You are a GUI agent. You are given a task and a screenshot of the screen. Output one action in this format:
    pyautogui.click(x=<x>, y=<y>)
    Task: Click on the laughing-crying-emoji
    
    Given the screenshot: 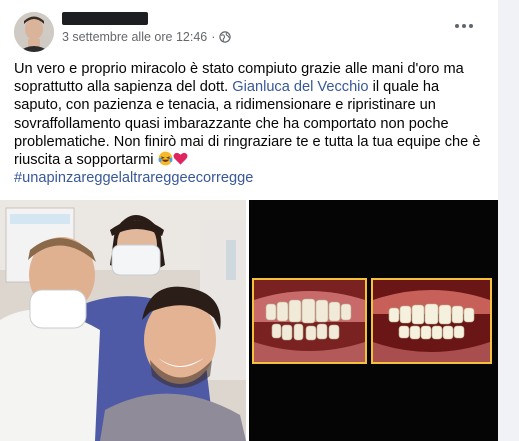 What is the action you would take?
    pyautogui.click(x=165, y=158)
    